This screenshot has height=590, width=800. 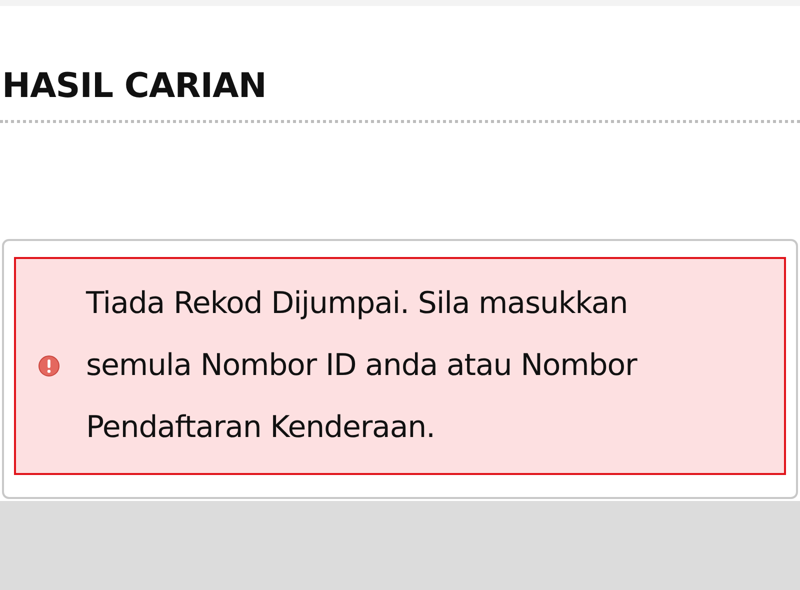 What do you see at coordinates (49, 366) in the screenshot?
I see `warning-icon` at bounding box center [49, 366].